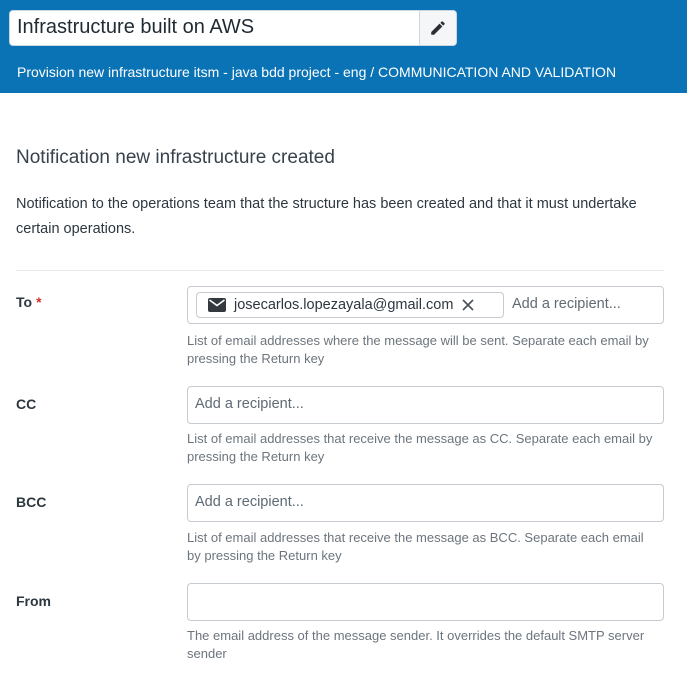 This screenshot has height=679, width=687. What do you see at coordinates (135, 27) in the screenshot?
I see `page-title: Infrastructure built on AWS` at bounding box center [135, 27].